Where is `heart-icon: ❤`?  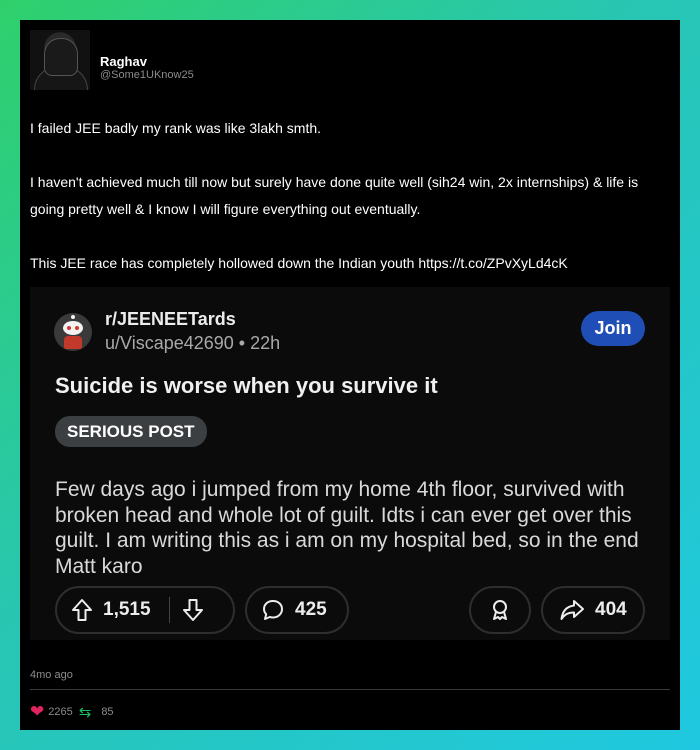 heart-icon: ❤ is located at coordinates (37, 711).